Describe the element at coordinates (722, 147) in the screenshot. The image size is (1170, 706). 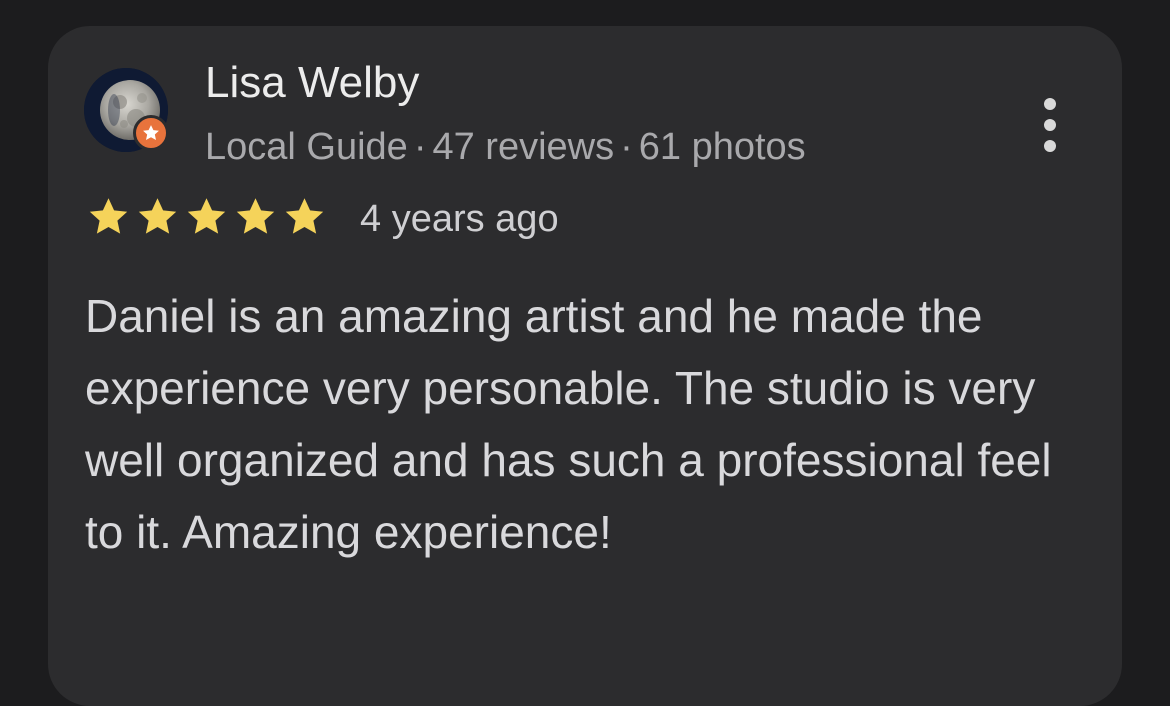
I see `photo-count: 61 photos` at that location.